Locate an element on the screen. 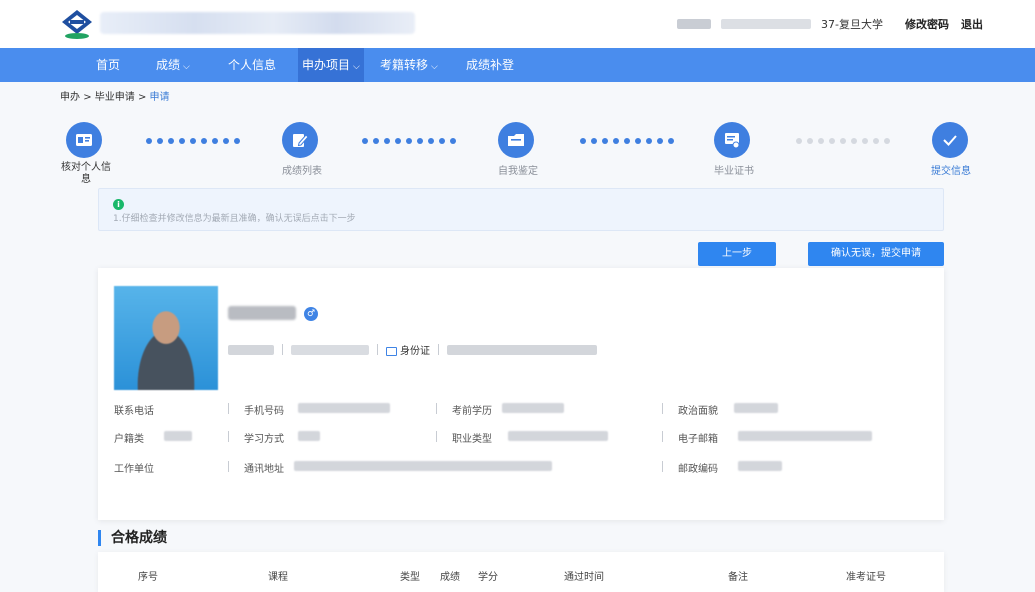 This screenshot has height=592, width=1035. field-study-mode: 学习方式 is located at coordinates (264, 439).